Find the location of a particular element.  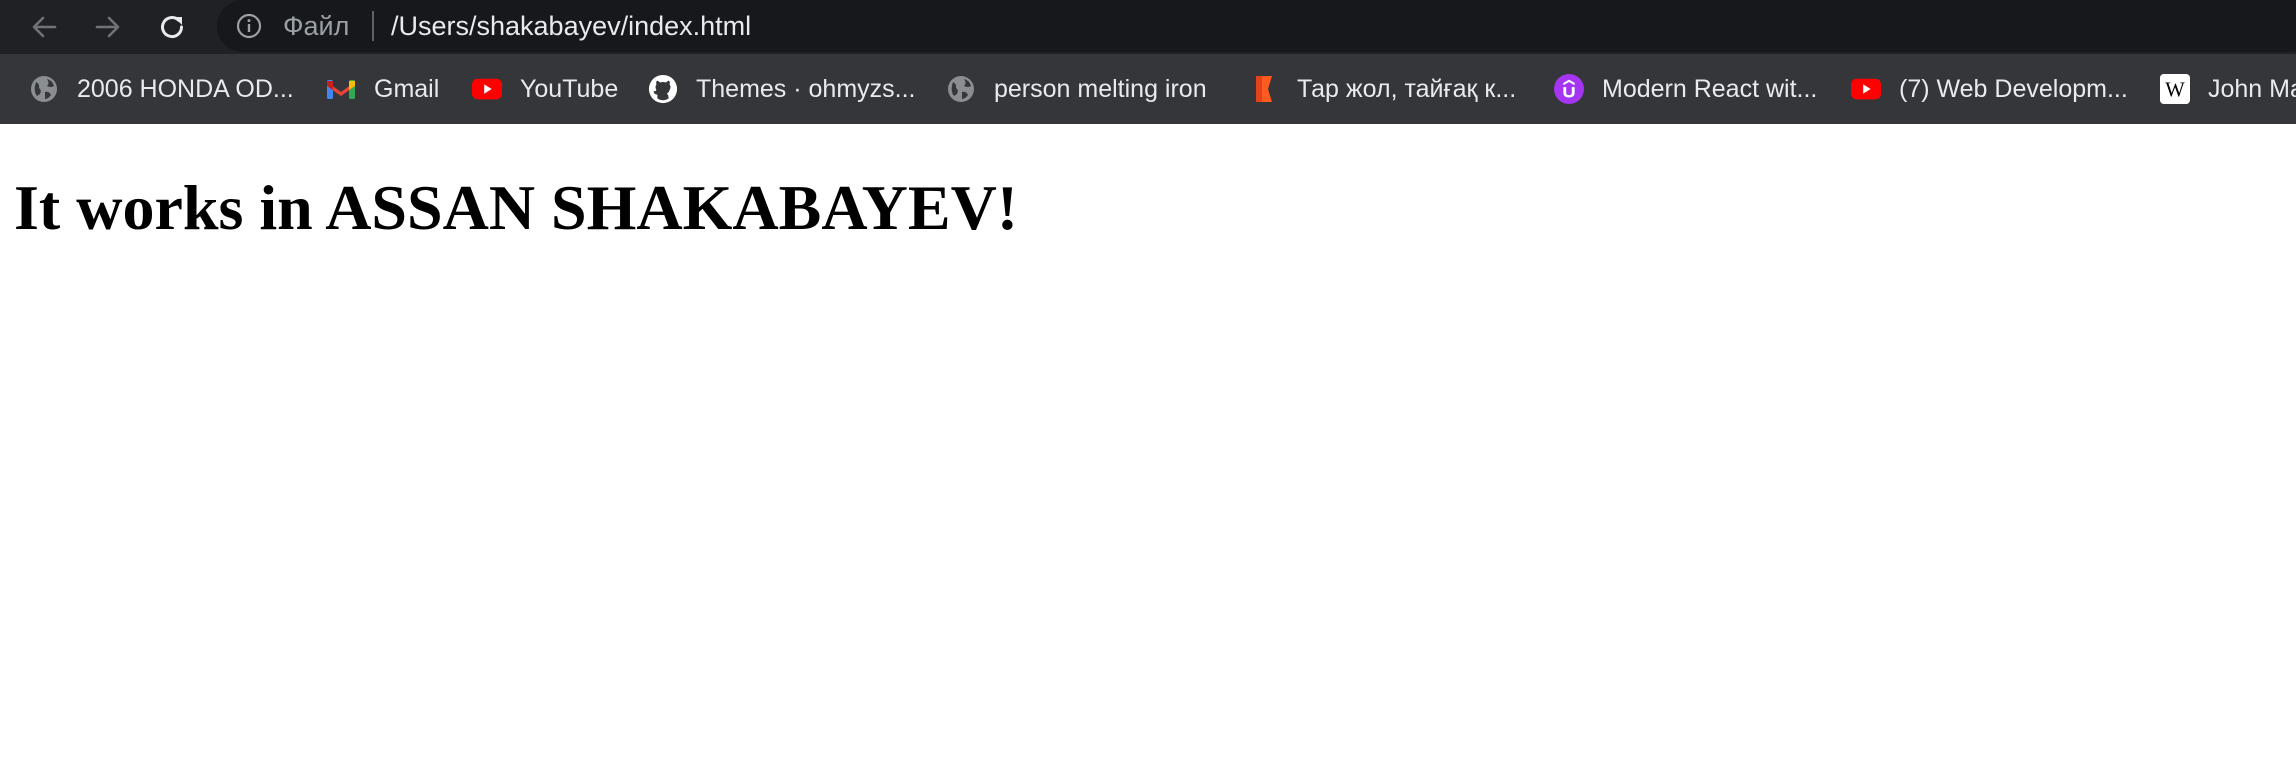

browser-toolbar: Файл /Users/shakabayev/index.html is located at coordinates (1148, 27).